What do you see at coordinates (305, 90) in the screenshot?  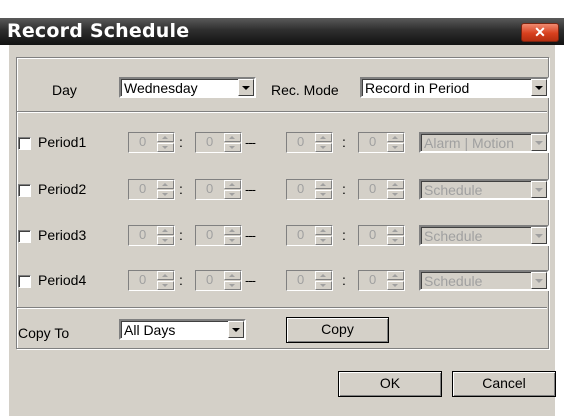 I see `rec-mode-label: Rec. Mode` at bounding box center [305, 90].